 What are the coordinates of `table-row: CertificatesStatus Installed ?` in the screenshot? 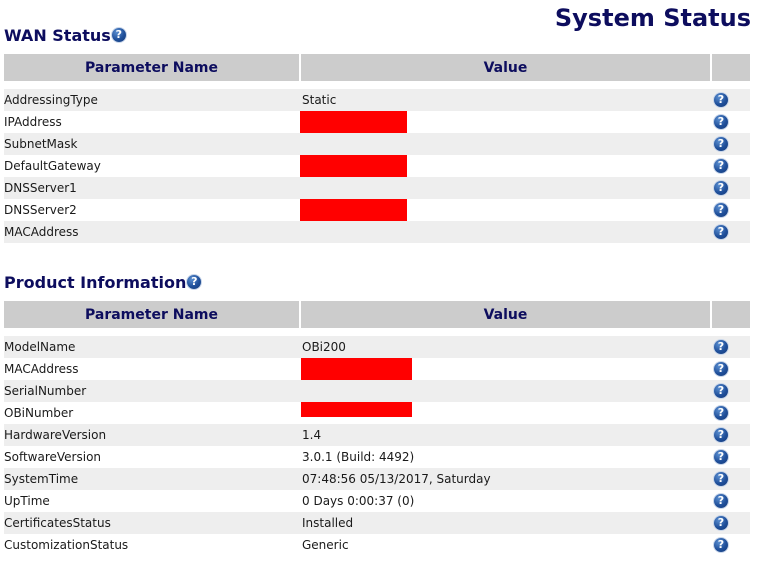 It's located at (377, 523).